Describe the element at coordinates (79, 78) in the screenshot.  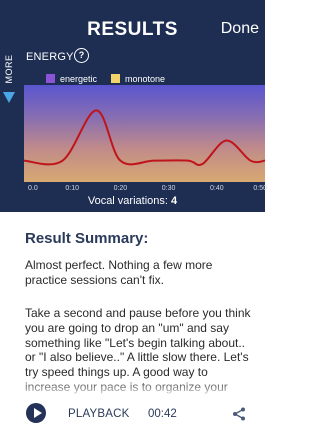
I see `legend-label-energetic: energetic` at that location.